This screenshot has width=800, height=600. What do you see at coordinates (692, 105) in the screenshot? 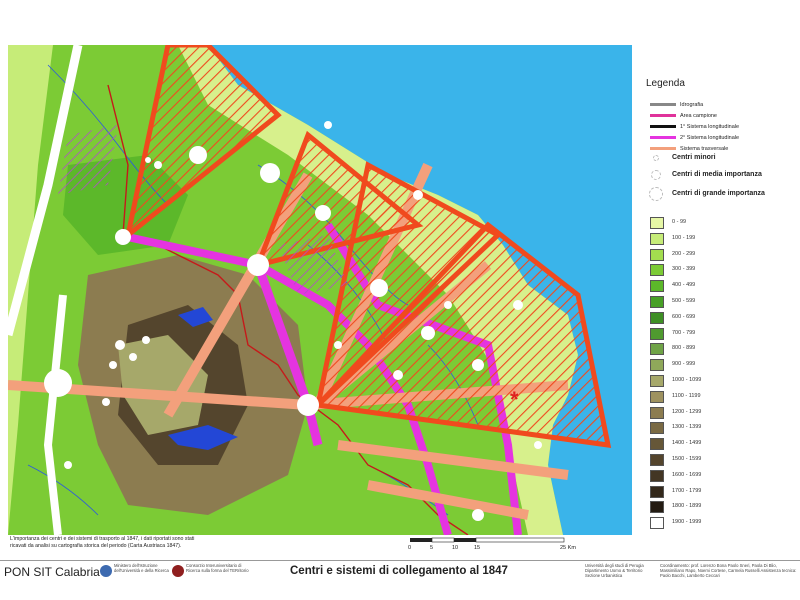
I see `legend-item-label: Idrografia` at bounding box center [692, 105].